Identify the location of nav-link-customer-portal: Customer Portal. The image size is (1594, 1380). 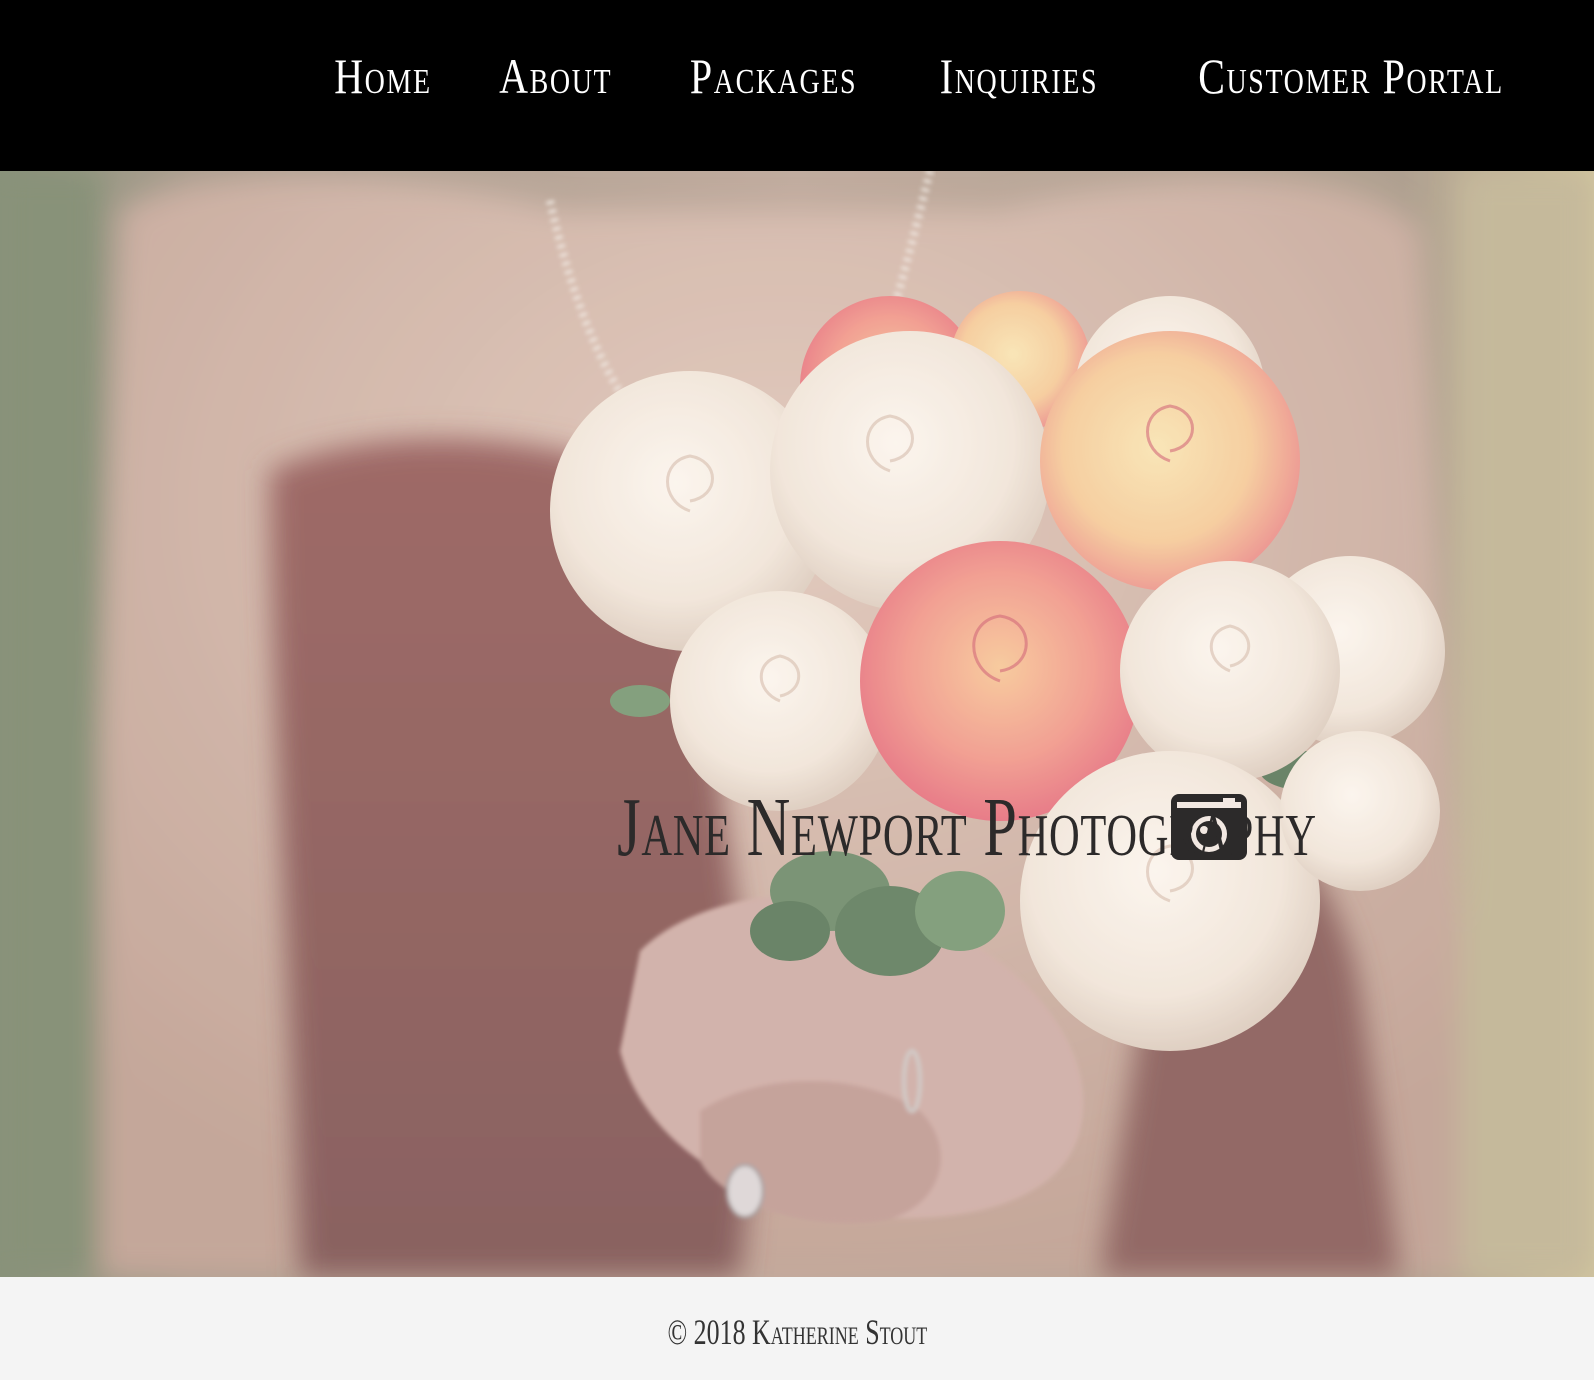
(1351, 76).